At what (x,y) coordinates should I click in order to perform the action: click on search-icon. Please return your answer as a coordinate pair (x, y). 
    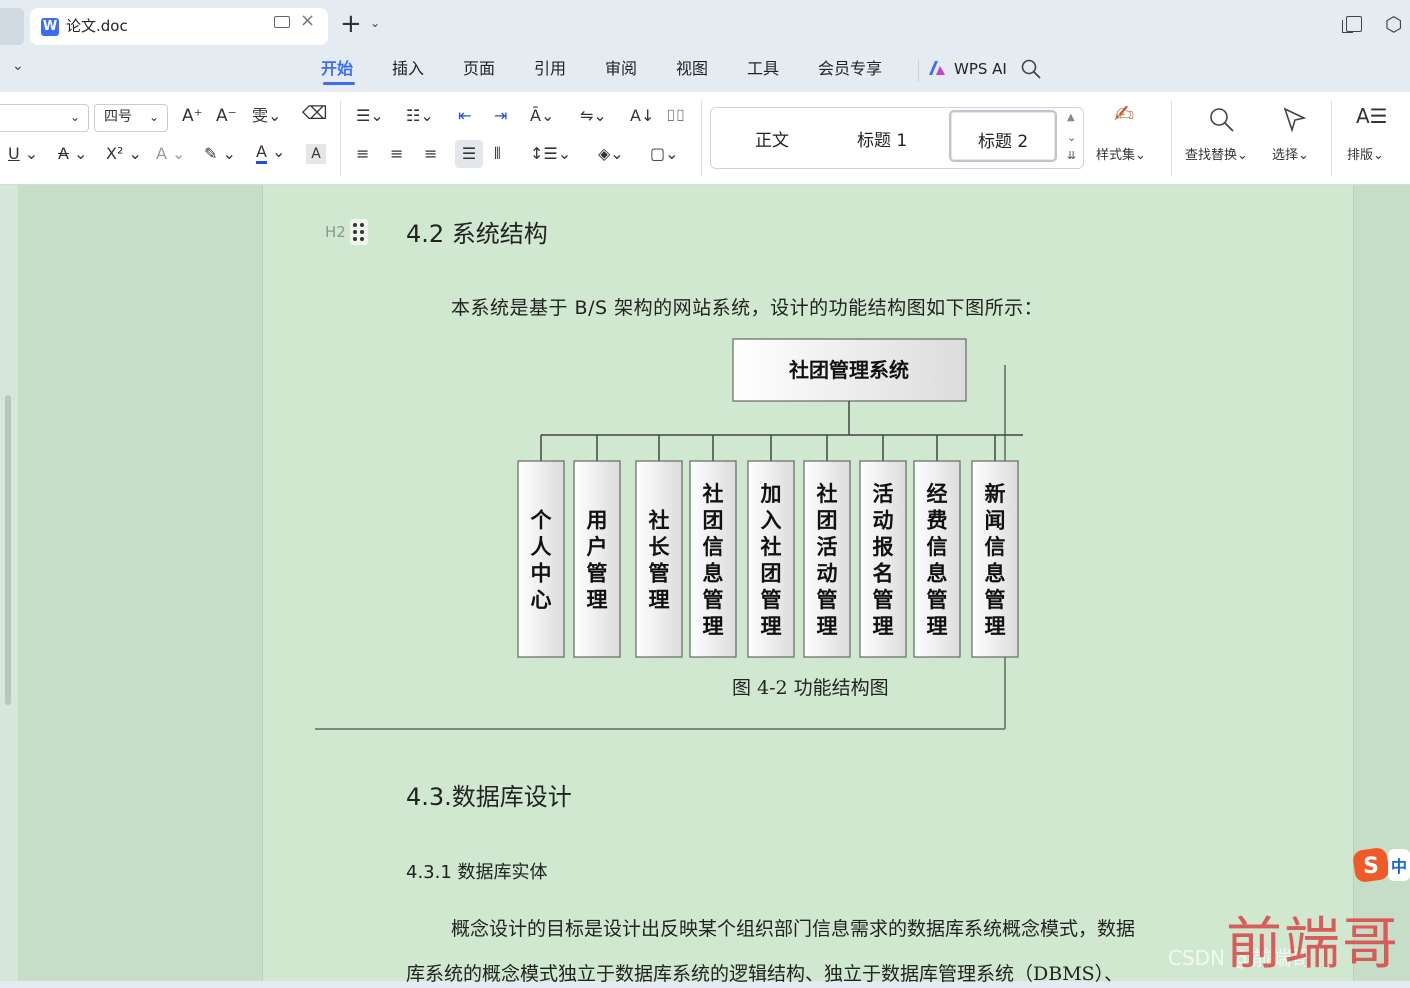
    Looking at the image, I should click on (1031, 69).